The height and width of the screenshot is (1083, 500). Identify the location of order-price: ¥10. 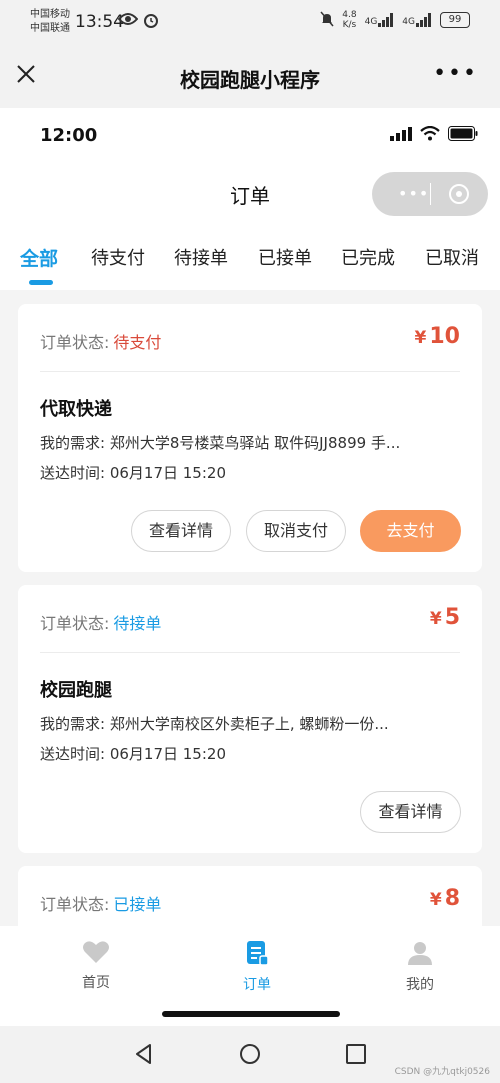
(437, 336).